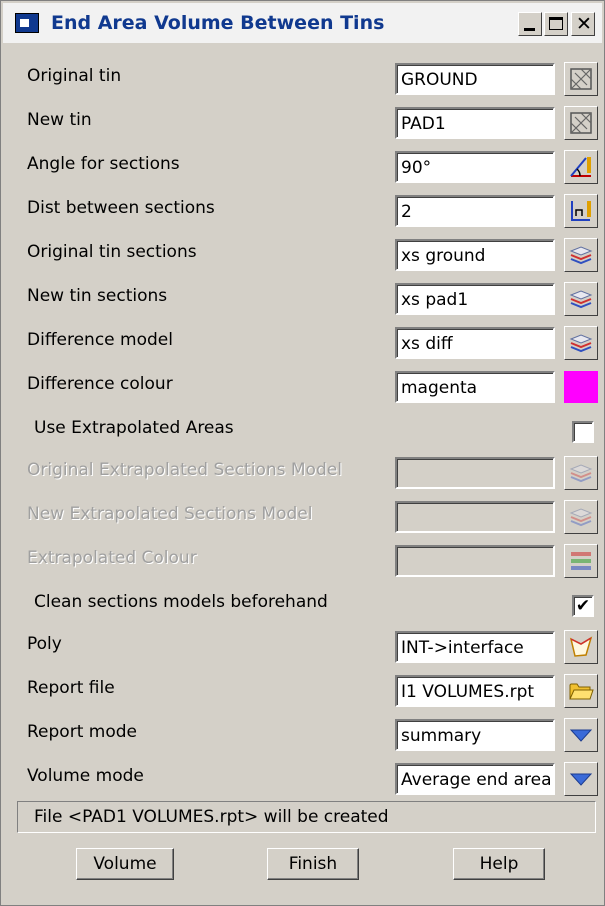 The image size is (605, 906). Describe the element at coordinates (303, 431) in the screenshot. I see `row-use-extrapolated: Use Extrapolated Areas` at that location.